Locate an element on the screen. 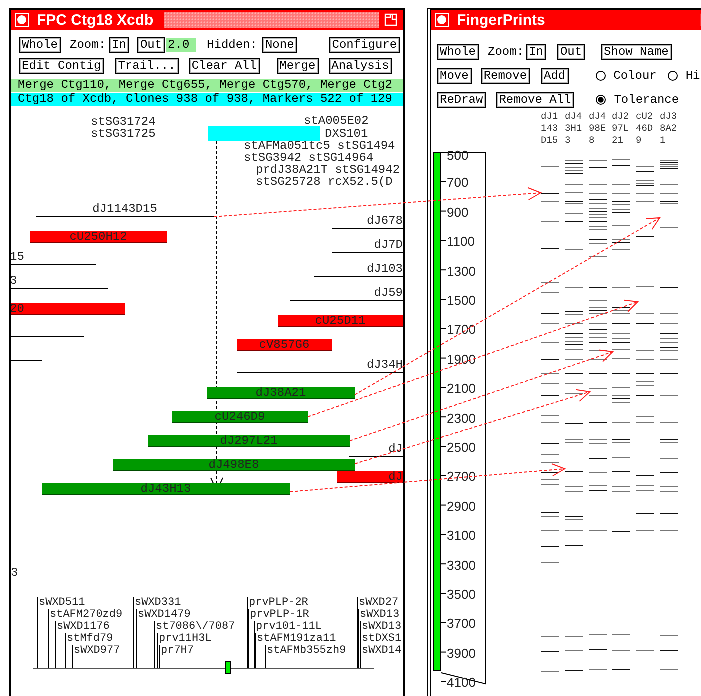 The height and width of the screenshot is (696, 701). clone-bar: dJ is located at coordinates (370, 477).